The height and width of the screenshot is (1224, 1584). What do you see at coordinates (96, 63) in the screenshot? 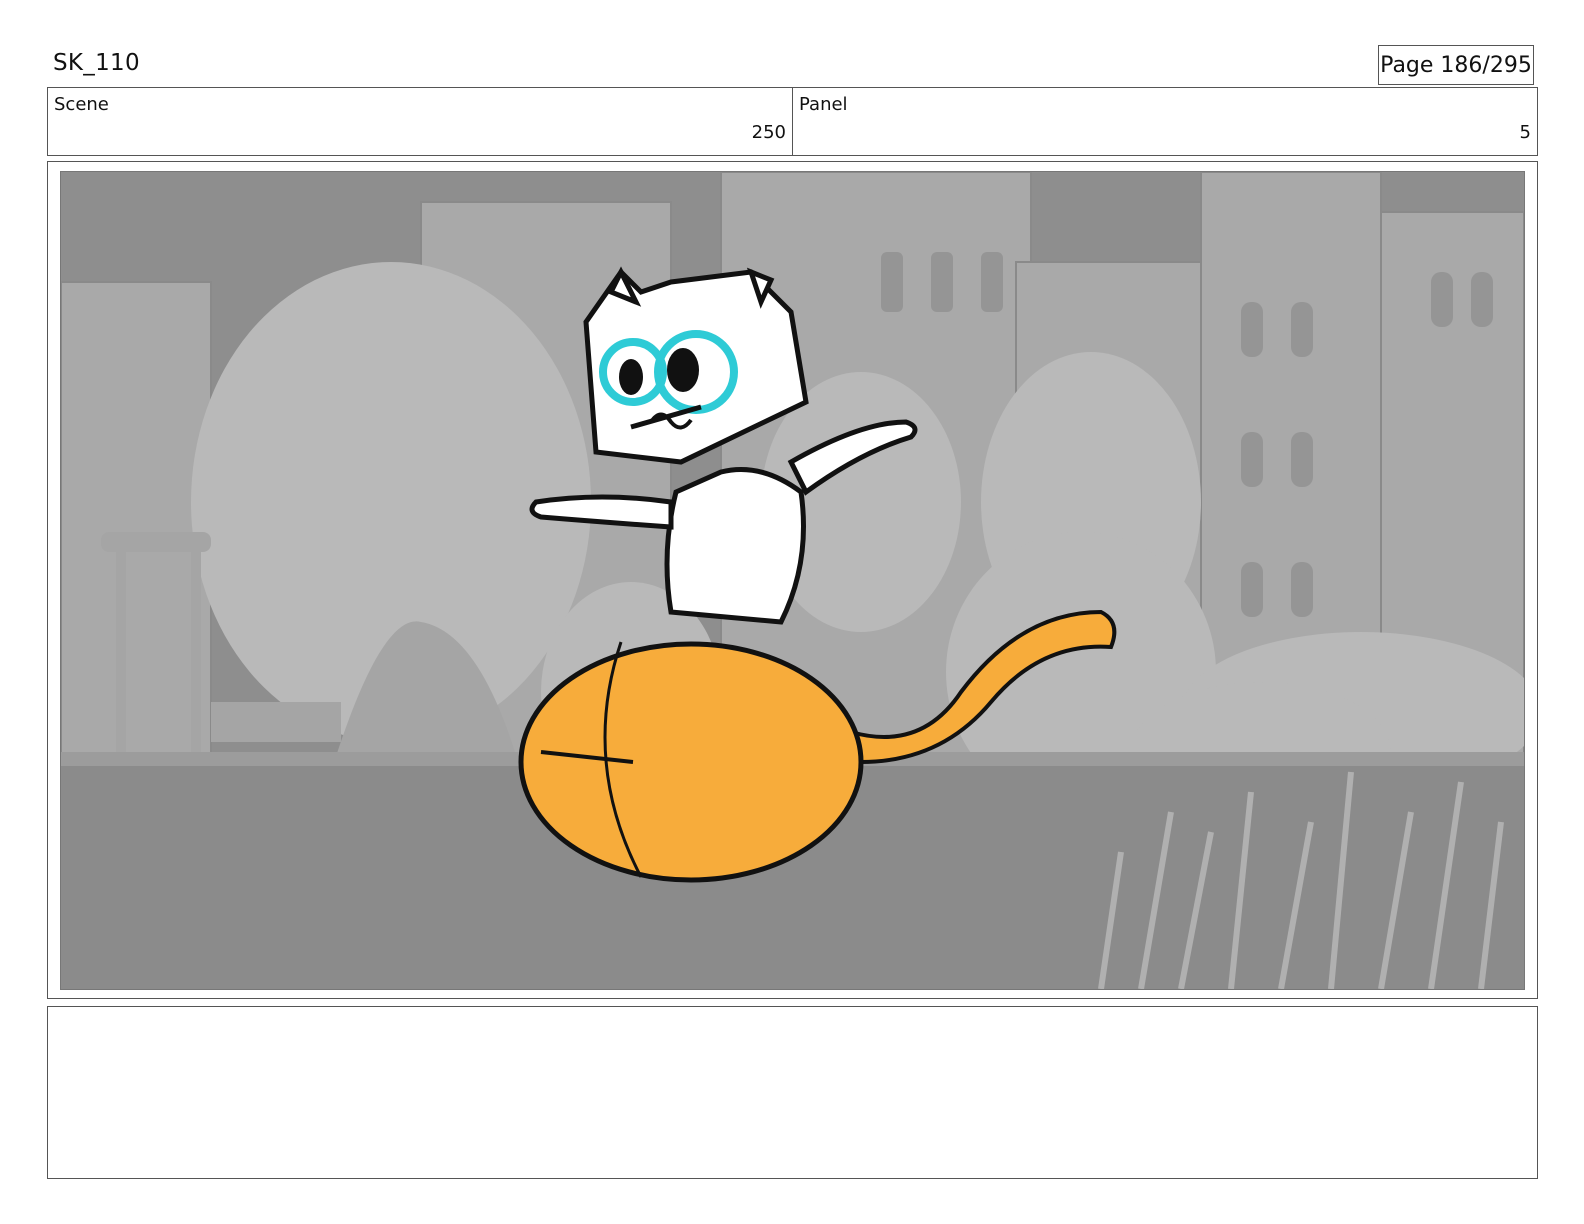
I see `sheet-title: SK_110` at bounding box center [96, 63].